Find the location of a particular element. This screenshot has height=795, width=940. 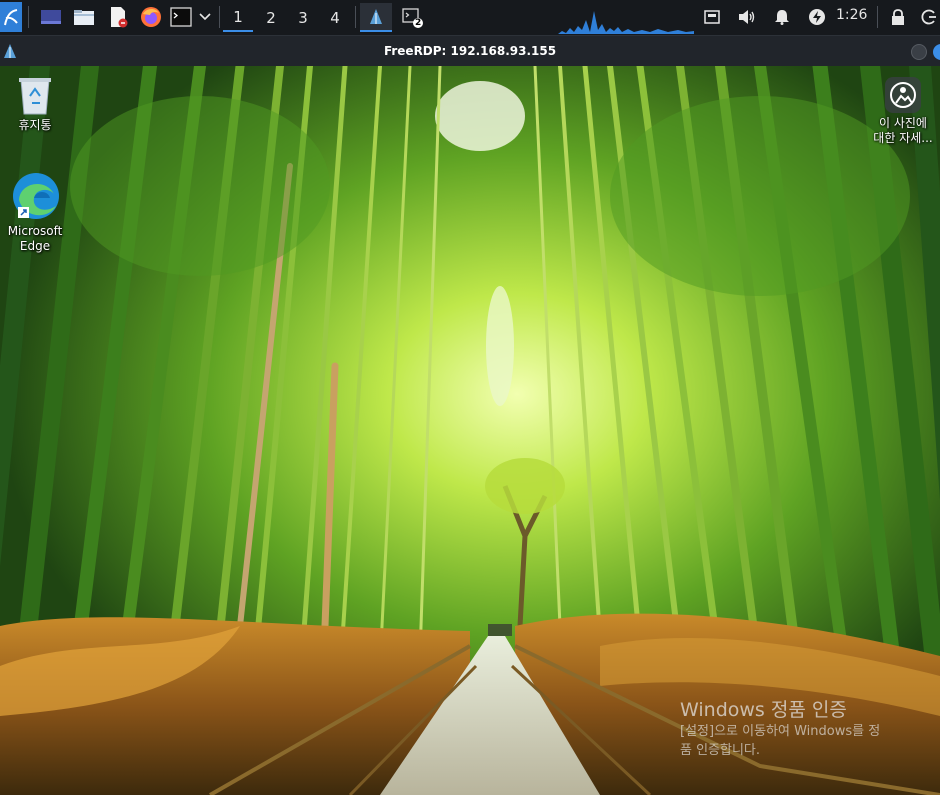

activation-line1: [설정]으로 이동하여 Windows를 정 is located at coordinates (780, 731).